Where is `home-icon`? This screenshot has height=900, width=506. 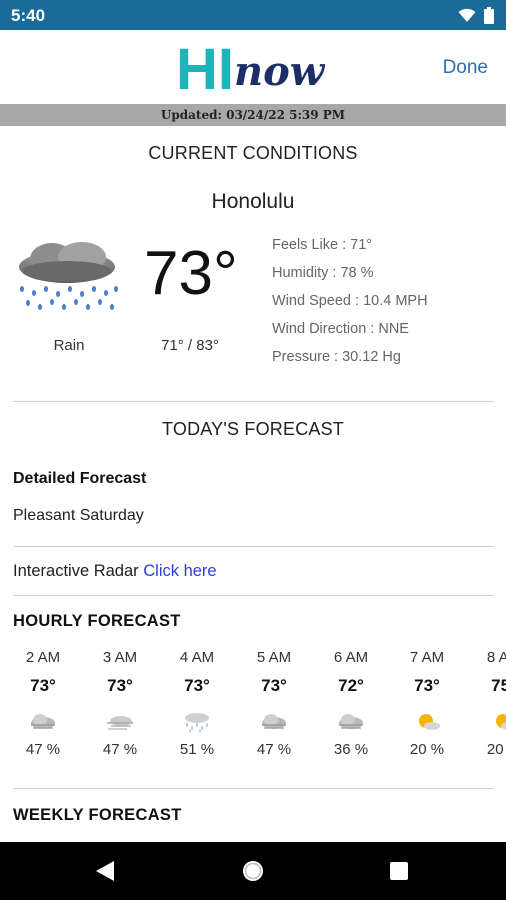
home-icon is located at coordinates (253, 871).